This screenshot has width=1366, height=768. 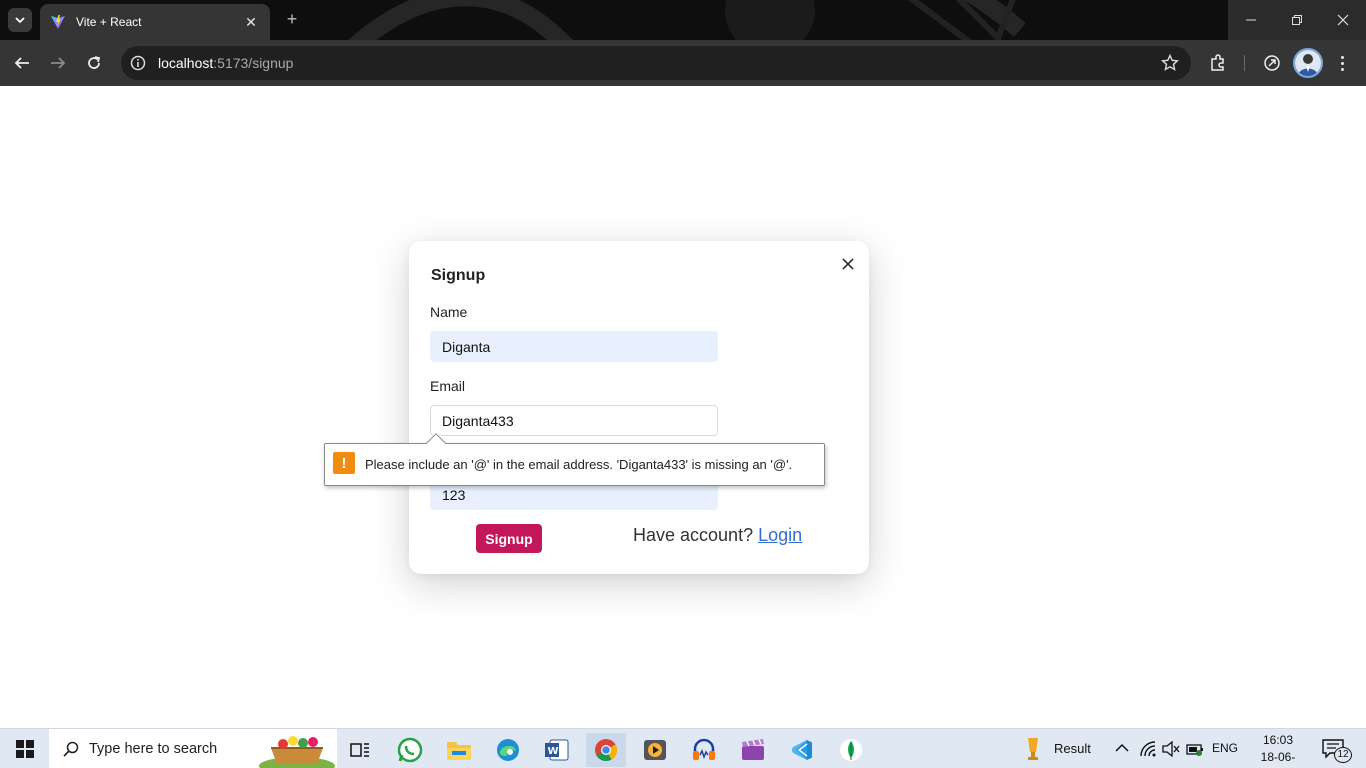 I want to click on system-clock: 16:03 18-06-2024, so click(x=1278, y=750).